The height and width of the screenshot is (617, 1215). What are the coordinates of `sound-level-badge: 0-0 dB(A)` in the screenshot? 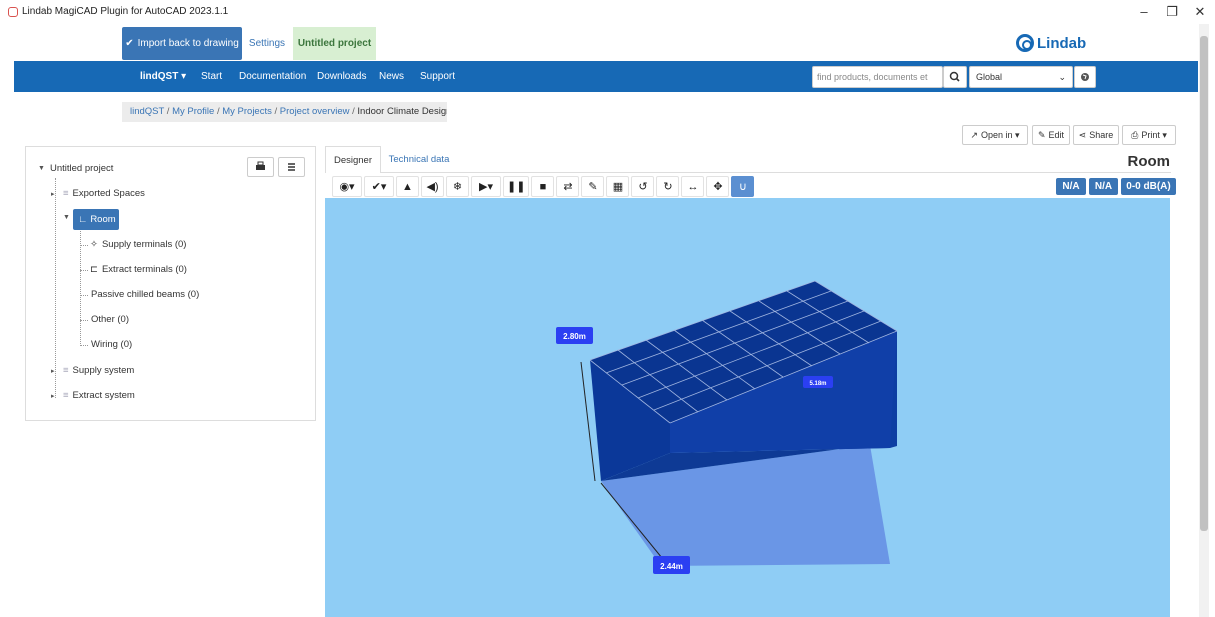 It's located at (1148, 186).